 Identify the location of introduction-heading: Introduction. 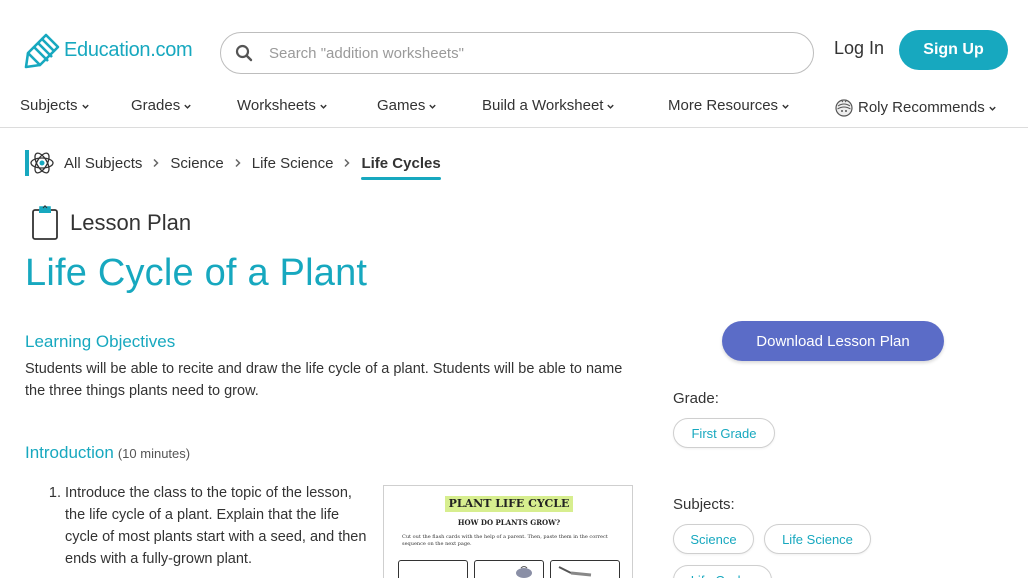
(69, 452).